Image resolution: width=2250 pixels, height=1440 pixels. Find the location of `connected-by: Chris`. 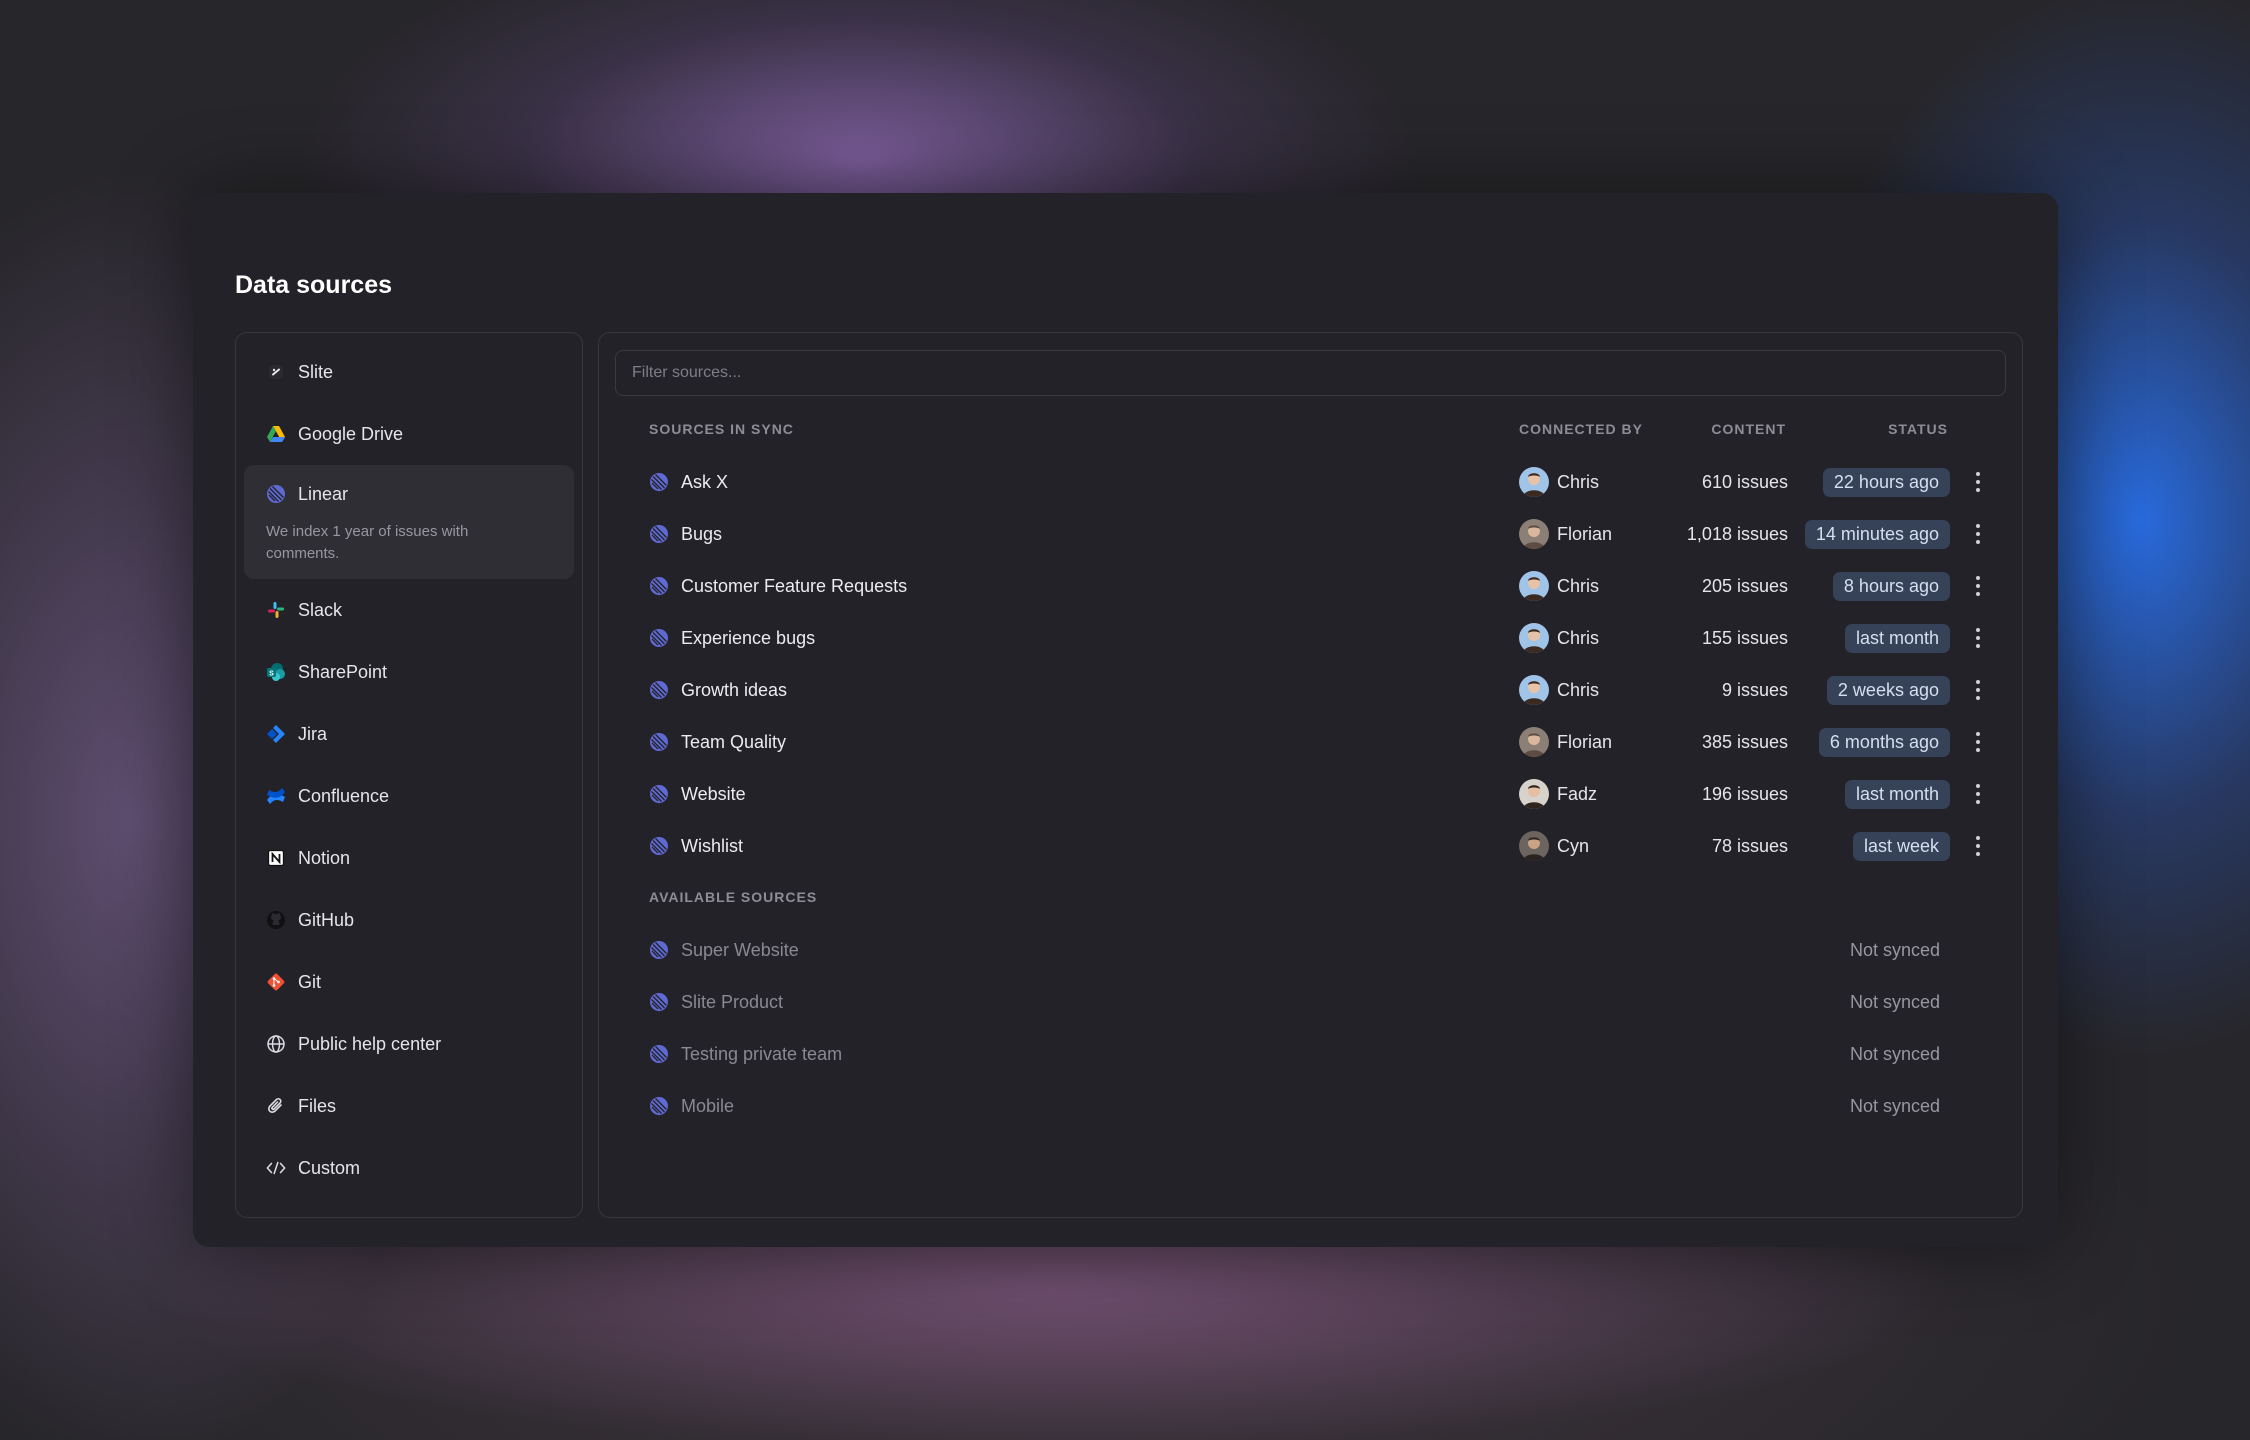

connected-by: Chris is located at coordinates (1559, 586).